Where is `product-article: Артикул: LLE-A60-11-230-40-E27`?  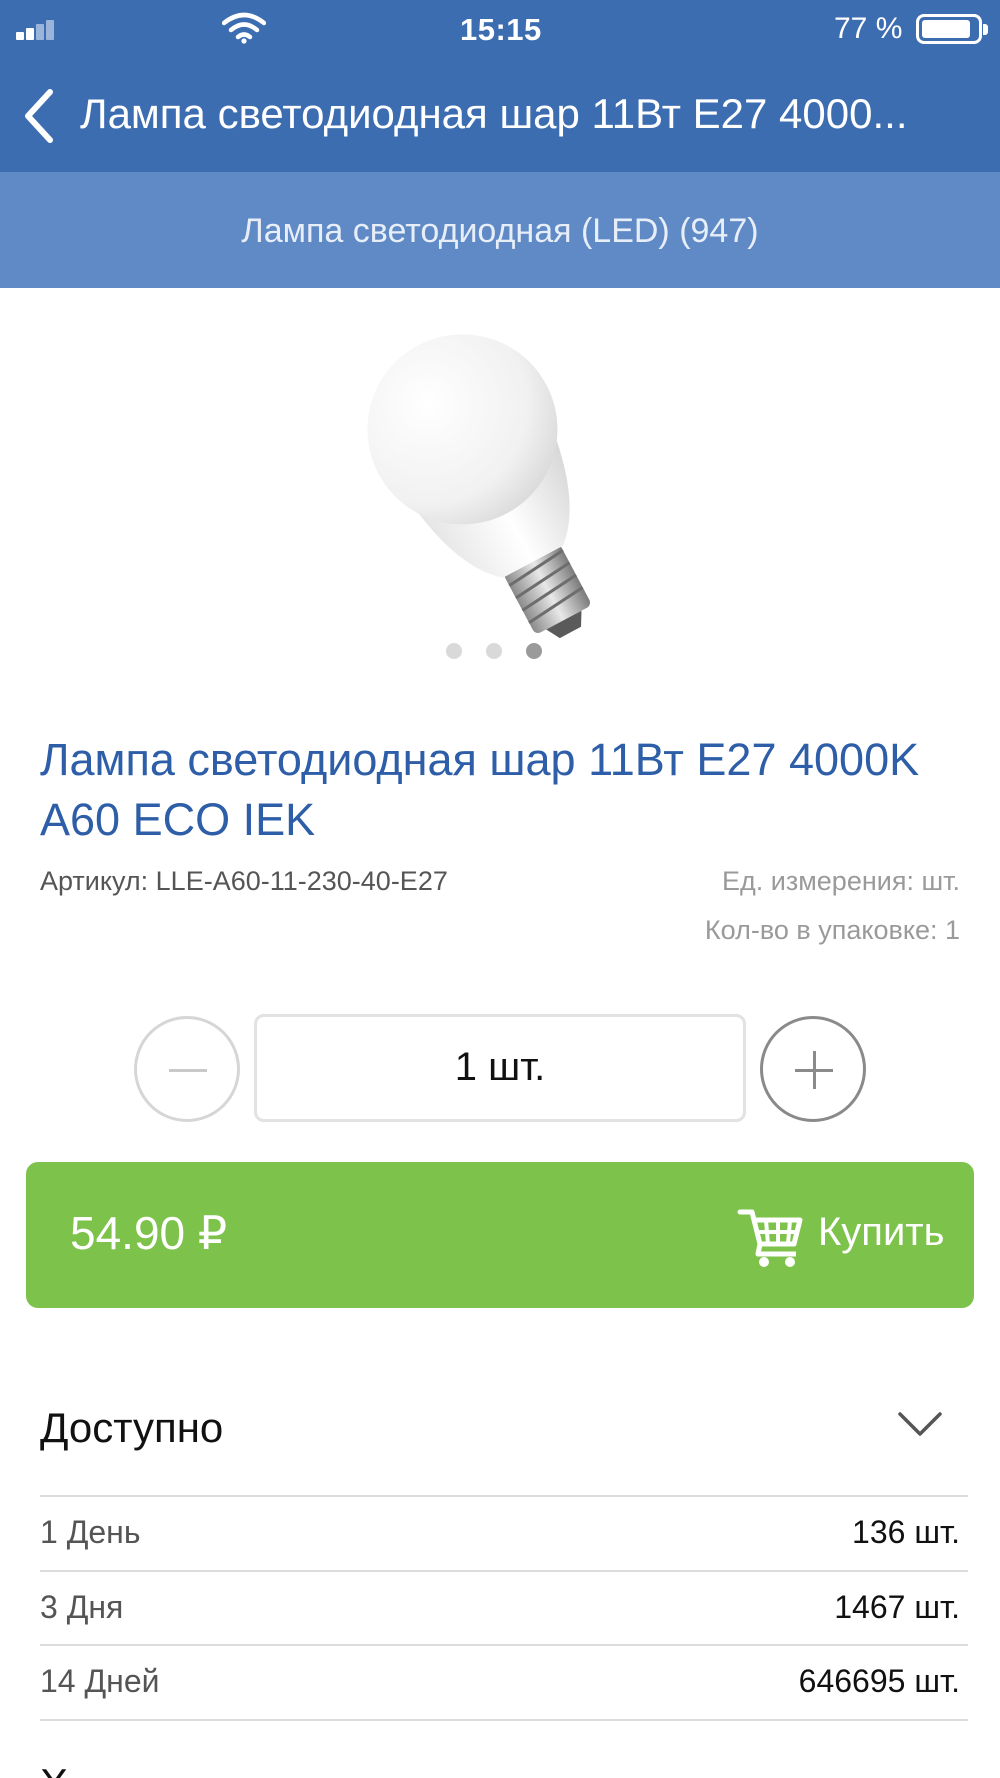 product-article: Артикул: LLE-A60-11-230-40-E27 is located at coordinates (244, 881).